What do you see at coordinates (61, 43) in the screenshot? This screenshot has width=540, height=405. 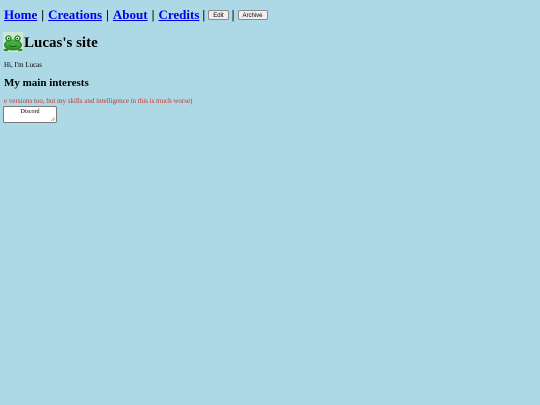 I see `site-title: Lucas's site` at bounding box center [61, 43].